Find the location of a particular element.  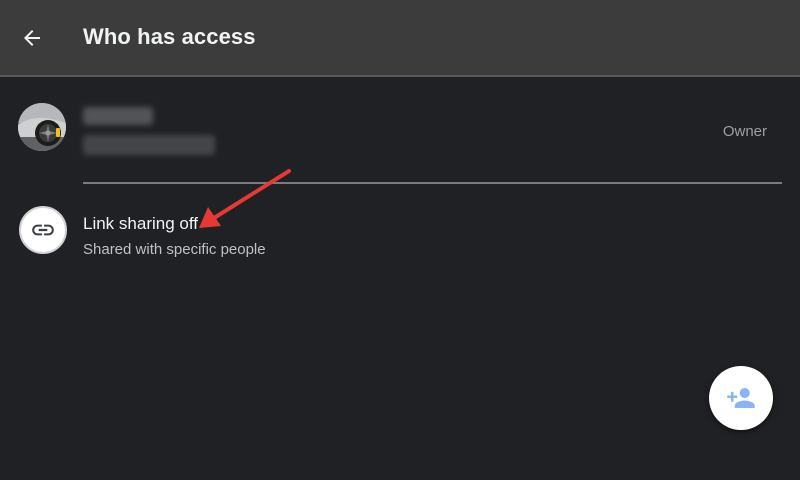

link-icon-container is located at coordinates (43, 230).